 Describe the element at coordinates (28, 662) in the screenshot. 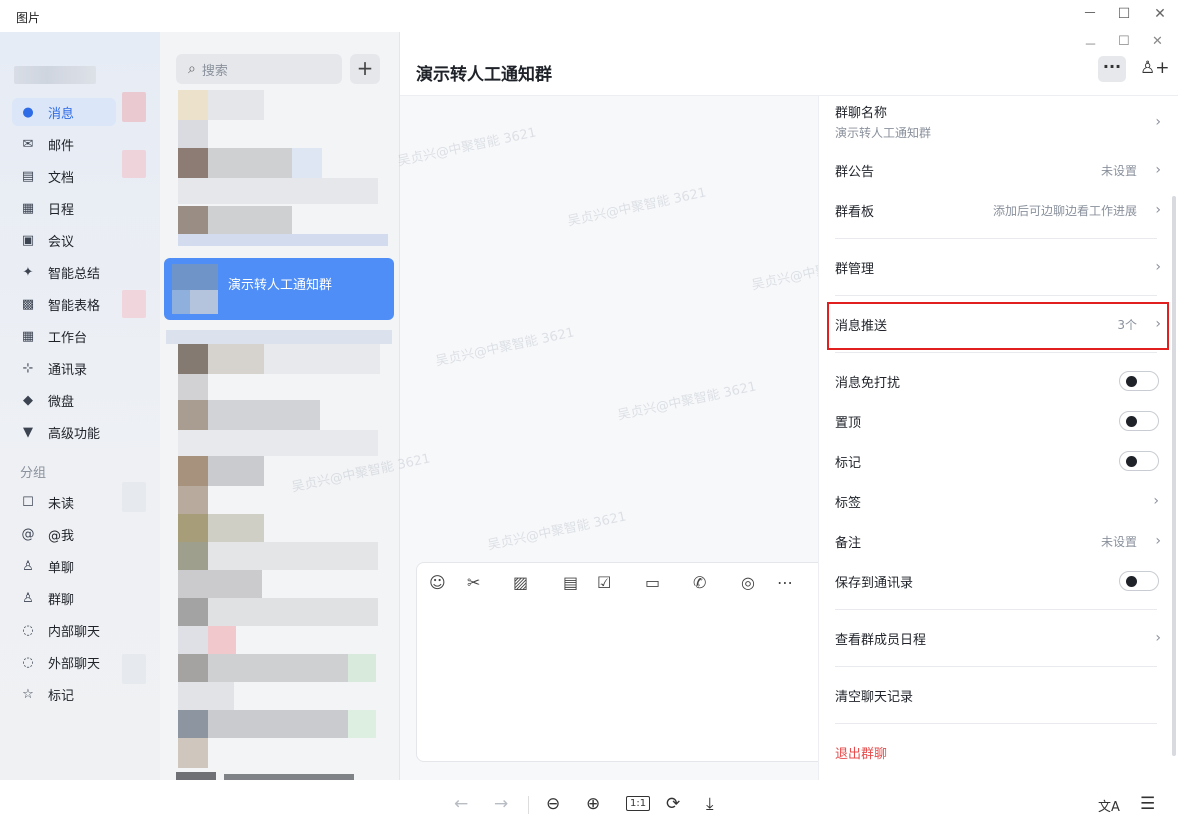

I see `external-chat-icon: ◌` at that location.